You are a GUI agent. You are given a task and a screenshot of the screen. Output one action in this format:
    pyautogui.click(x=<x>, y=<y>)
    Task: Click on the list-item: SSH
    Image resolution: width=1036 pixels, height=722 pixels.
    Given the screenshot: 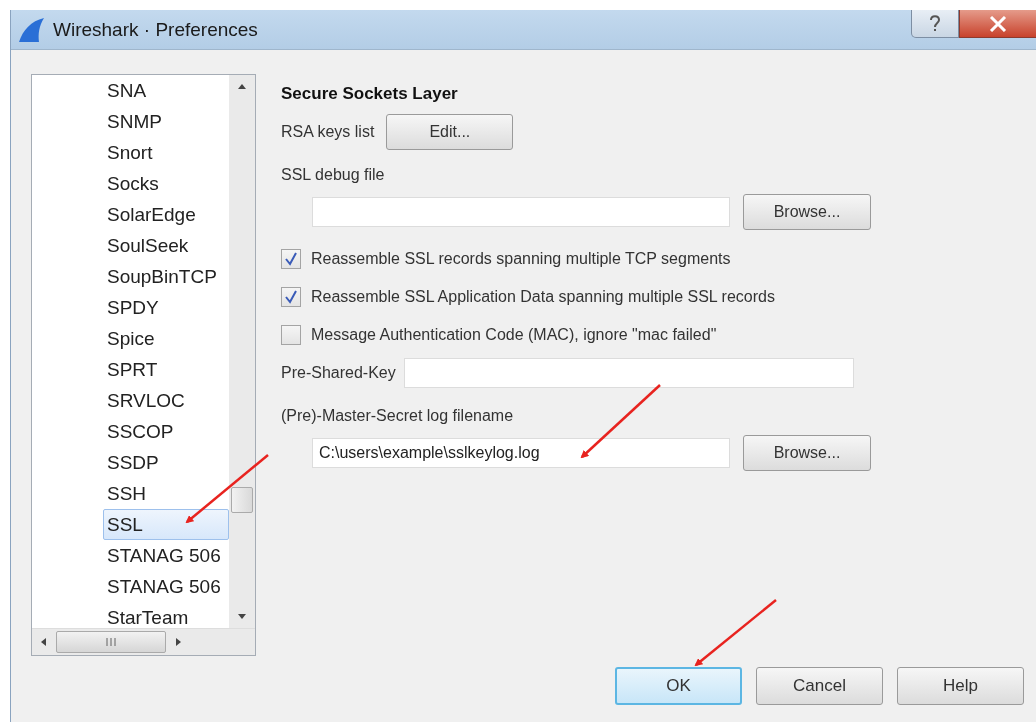 What is the action you would take?
    pyautogui.click(x=130, y=493)
    